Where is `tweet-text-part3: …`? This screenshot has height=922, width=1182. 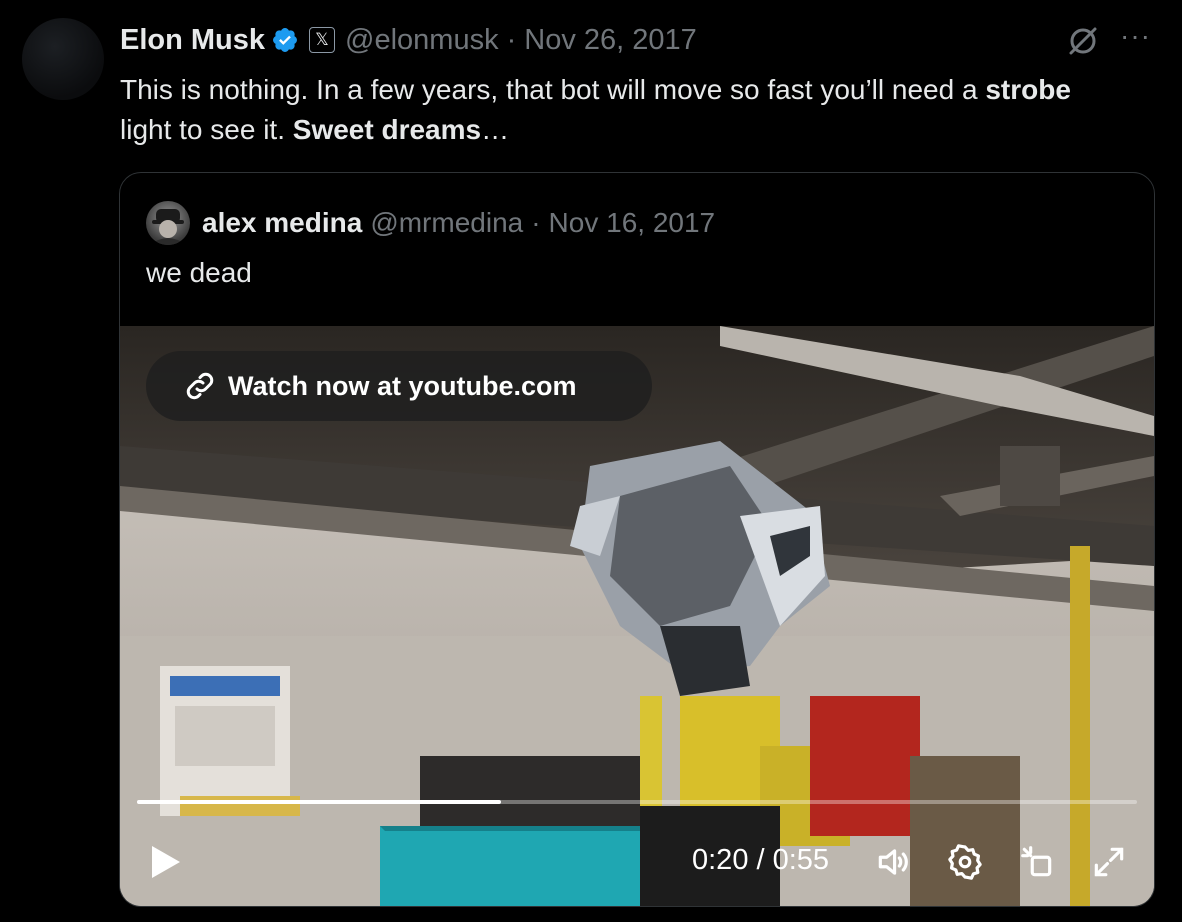 tweet-text-part3: … is located at coordinates (495, 129).